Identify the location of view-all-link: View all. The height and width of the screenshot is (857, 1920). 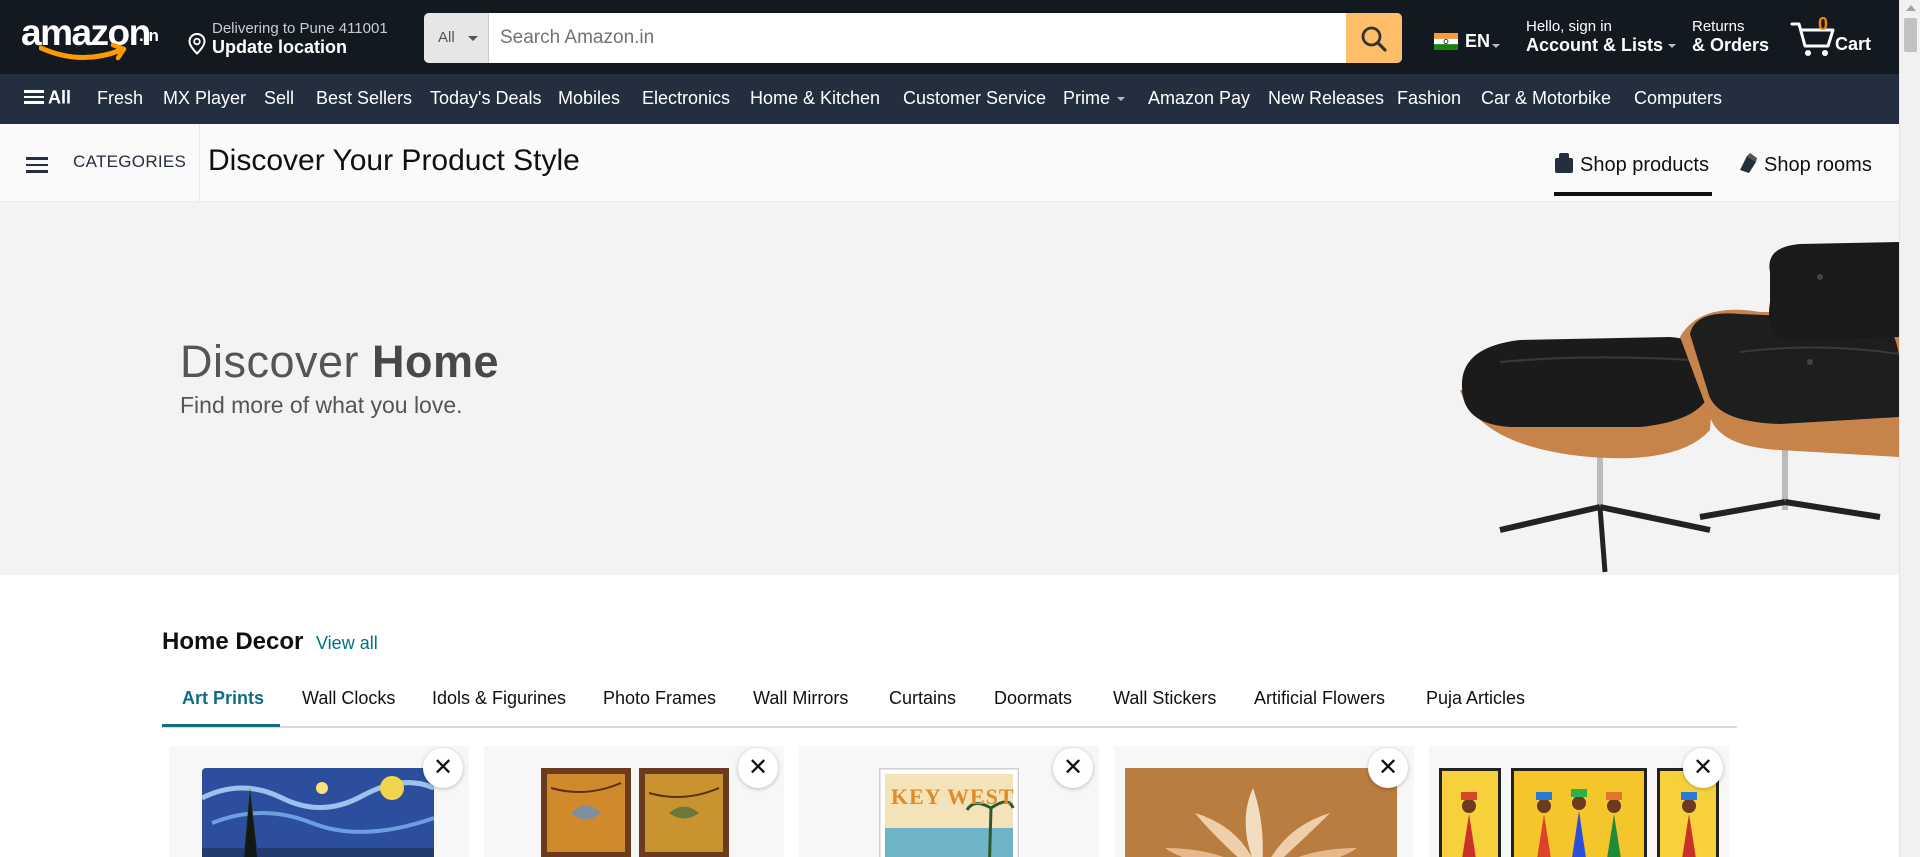
(347, 643).